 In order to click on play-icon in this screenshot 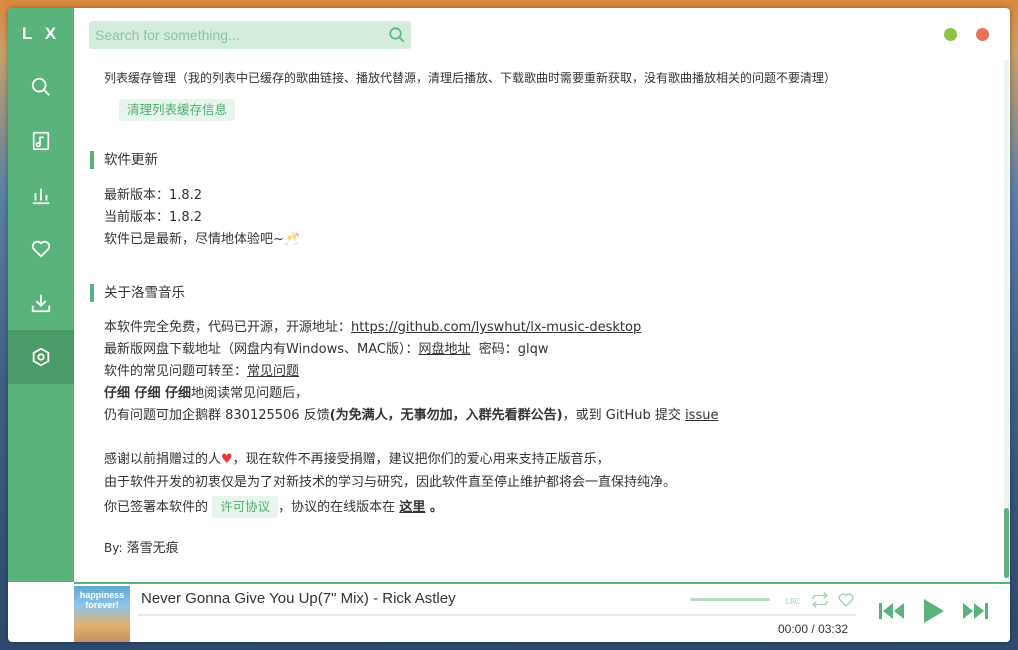, I will do `click(934, 611)`.